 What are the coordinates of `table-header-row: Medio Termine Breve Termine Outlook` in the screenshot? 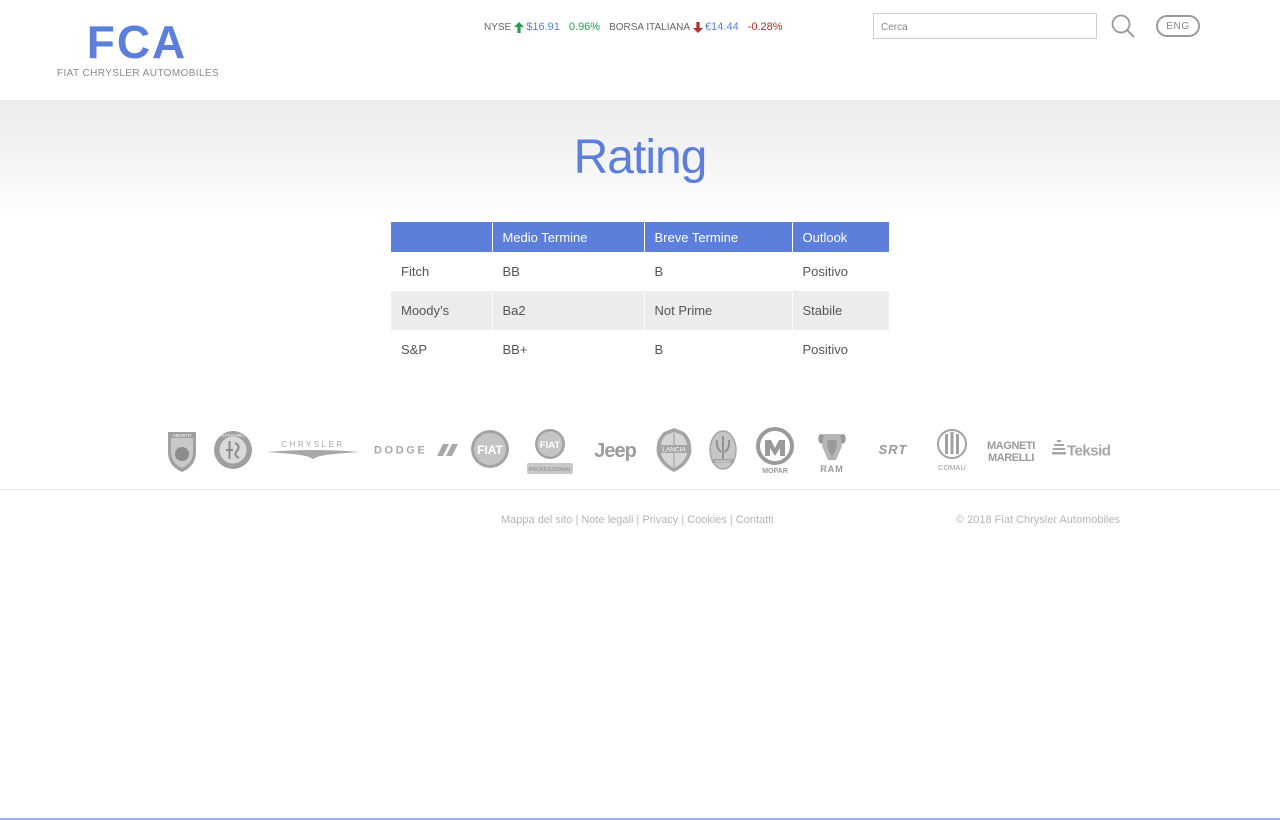 It's located at (640, 237).